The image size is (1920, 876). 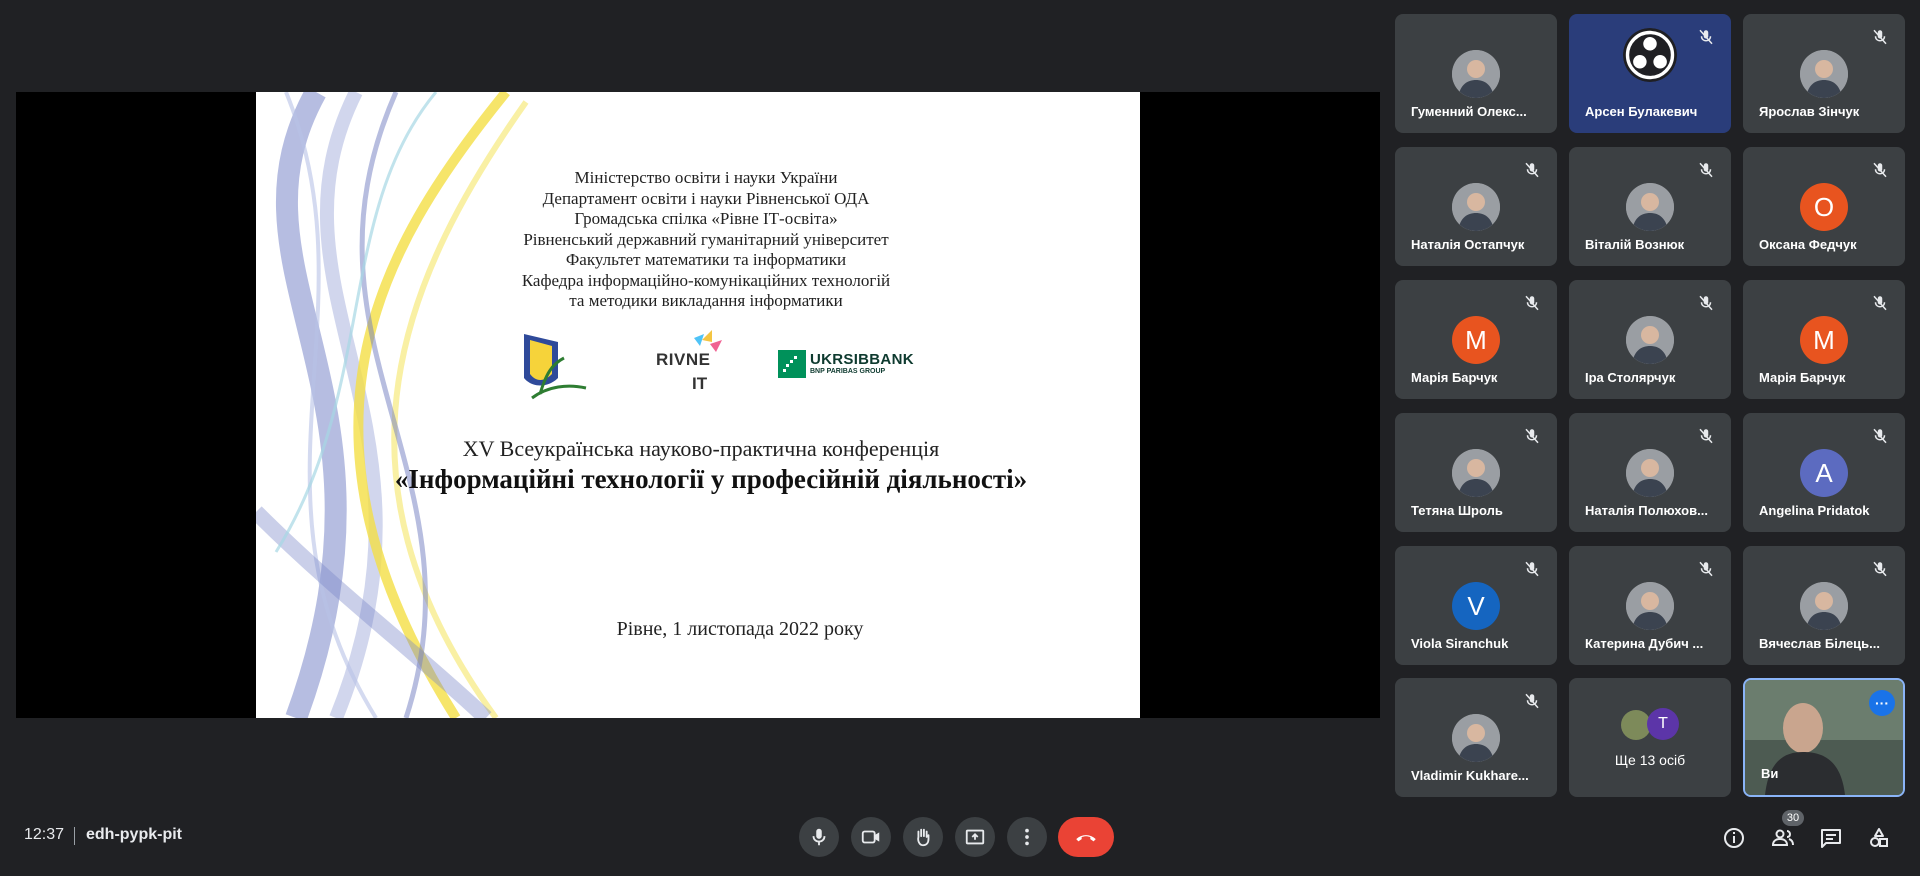 I want to click on participant-name: Viola Siranchuk, so click(x=1460, y=643).